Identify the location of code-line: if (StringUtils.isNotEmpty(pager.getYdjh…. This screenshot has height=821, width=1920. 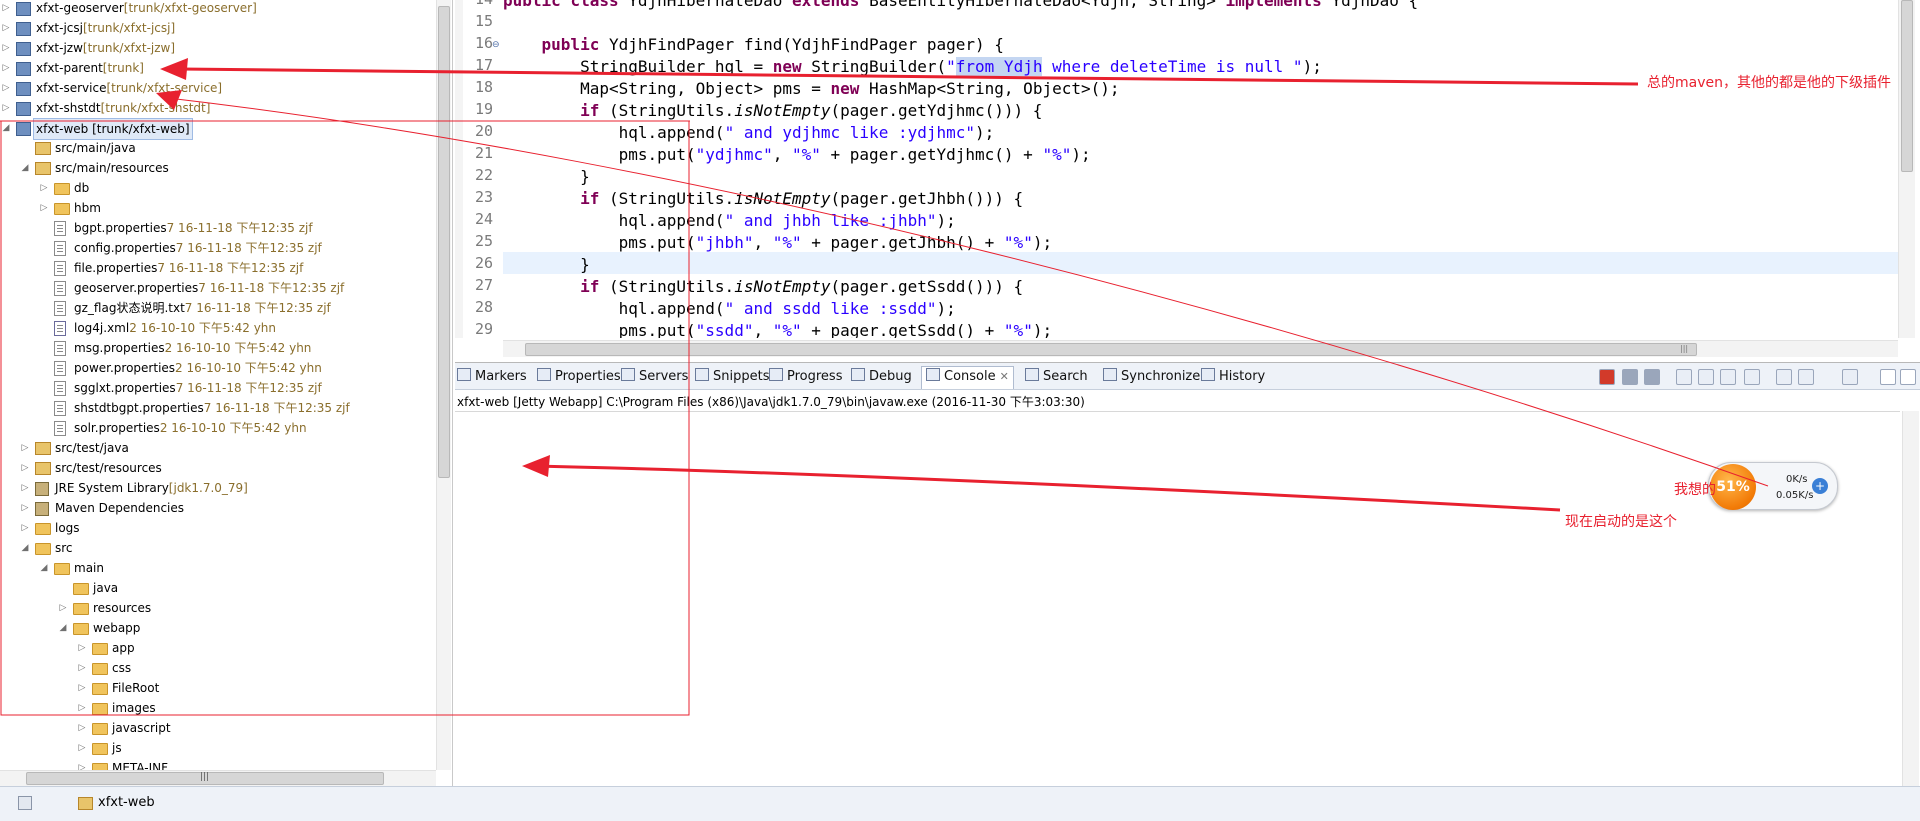
(772, 111).